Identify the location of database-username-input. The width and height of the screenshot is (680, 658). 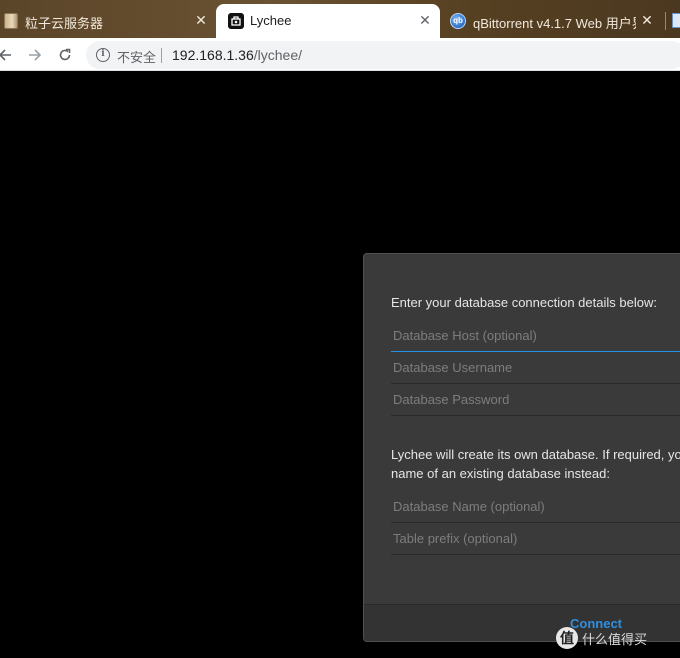
(535, 367).